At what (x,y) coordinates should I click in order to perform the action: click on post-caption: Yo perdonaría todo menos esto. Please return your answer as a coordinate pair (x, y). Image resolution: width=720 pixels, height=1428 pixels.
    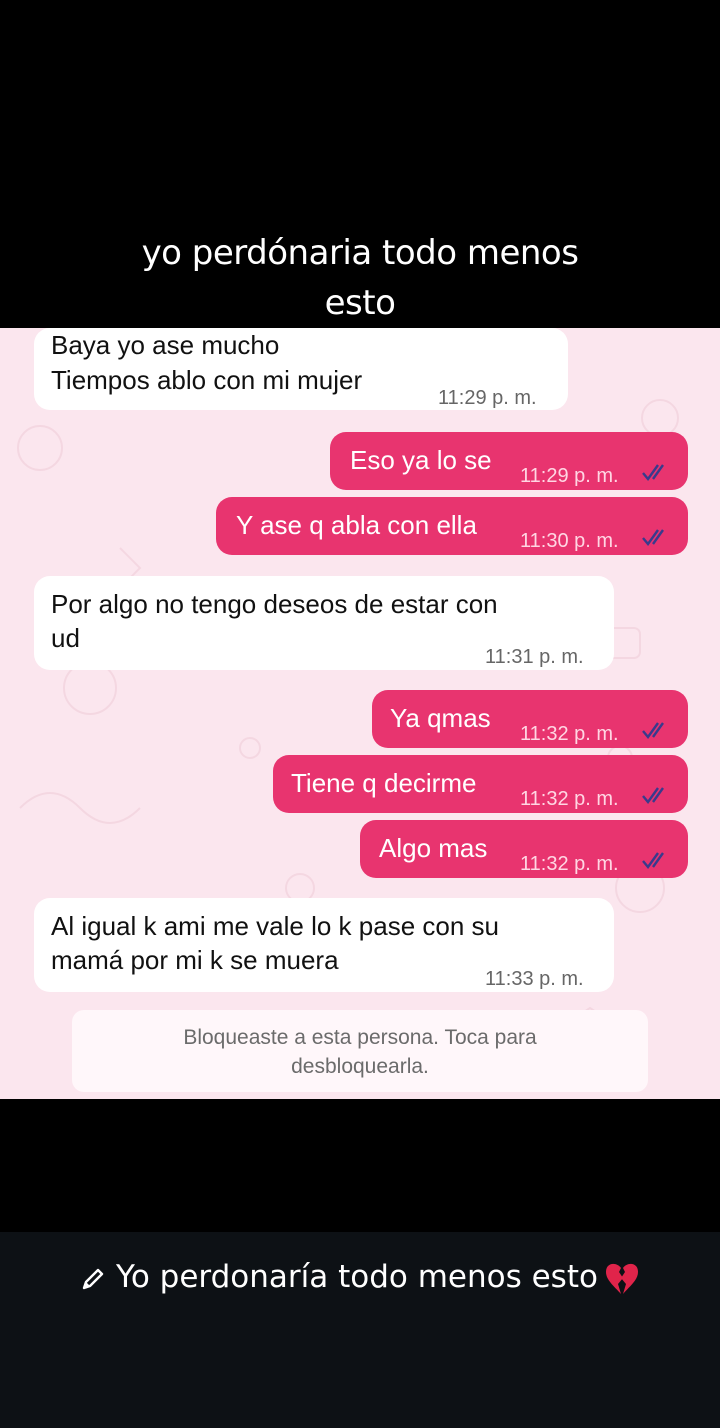
    Looking at the image, I should click on (360, 1277).